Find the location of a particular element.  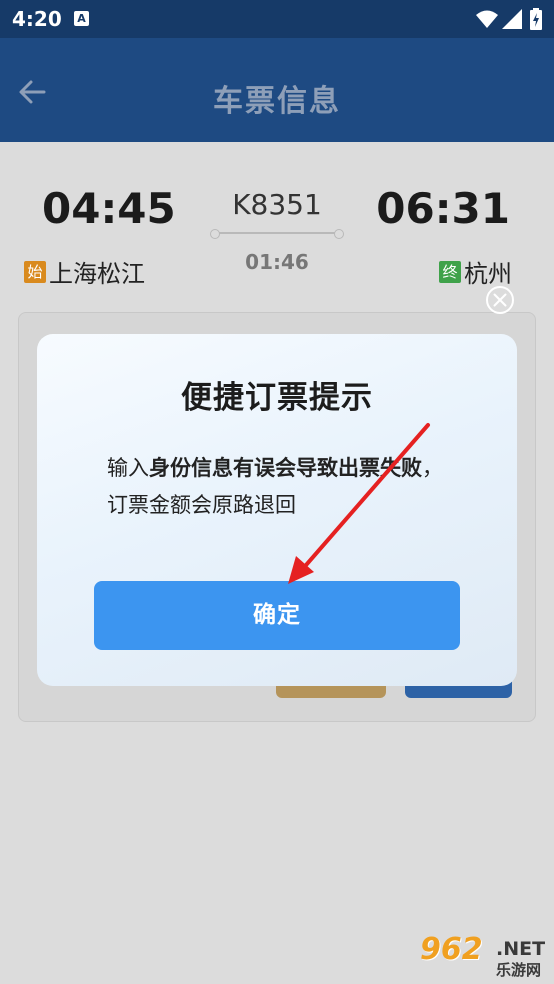

watermark-suffix: .NET is located at coordinates (521, 949).